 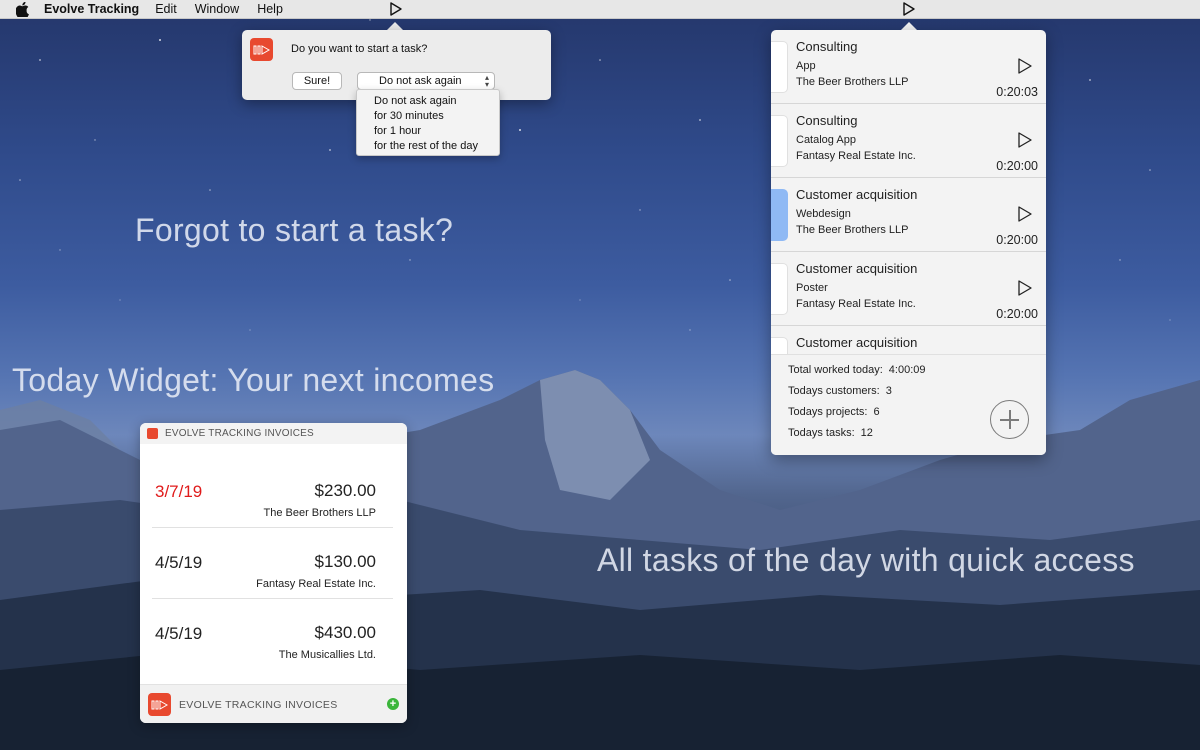 I want to click on menu-help: Help, so click(x=270, y=9).